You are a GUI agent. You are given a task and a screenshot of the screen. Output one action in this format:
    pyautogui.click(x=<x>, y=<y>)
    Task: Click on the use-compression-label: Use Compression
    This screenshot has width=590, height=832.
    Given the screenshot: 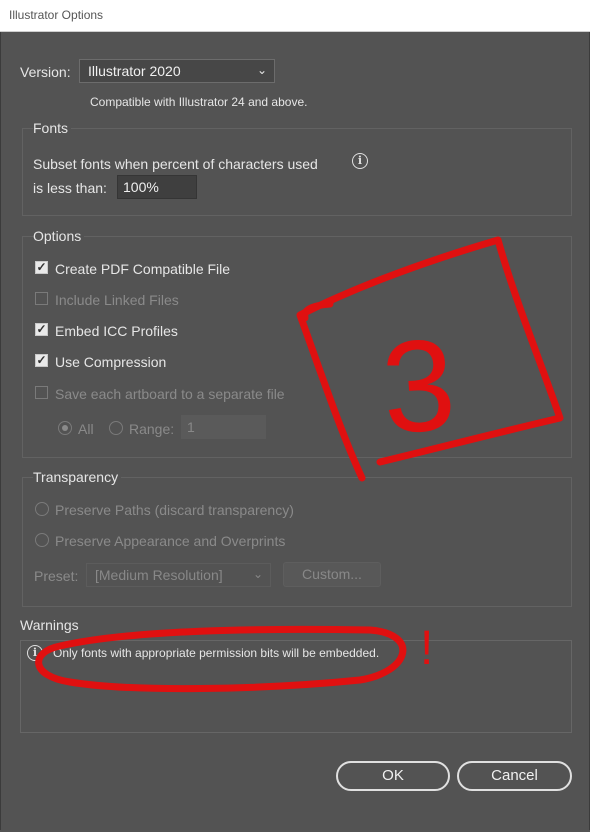 What is the action you would take?
    pyautogui.click(x=111, y=362)
    